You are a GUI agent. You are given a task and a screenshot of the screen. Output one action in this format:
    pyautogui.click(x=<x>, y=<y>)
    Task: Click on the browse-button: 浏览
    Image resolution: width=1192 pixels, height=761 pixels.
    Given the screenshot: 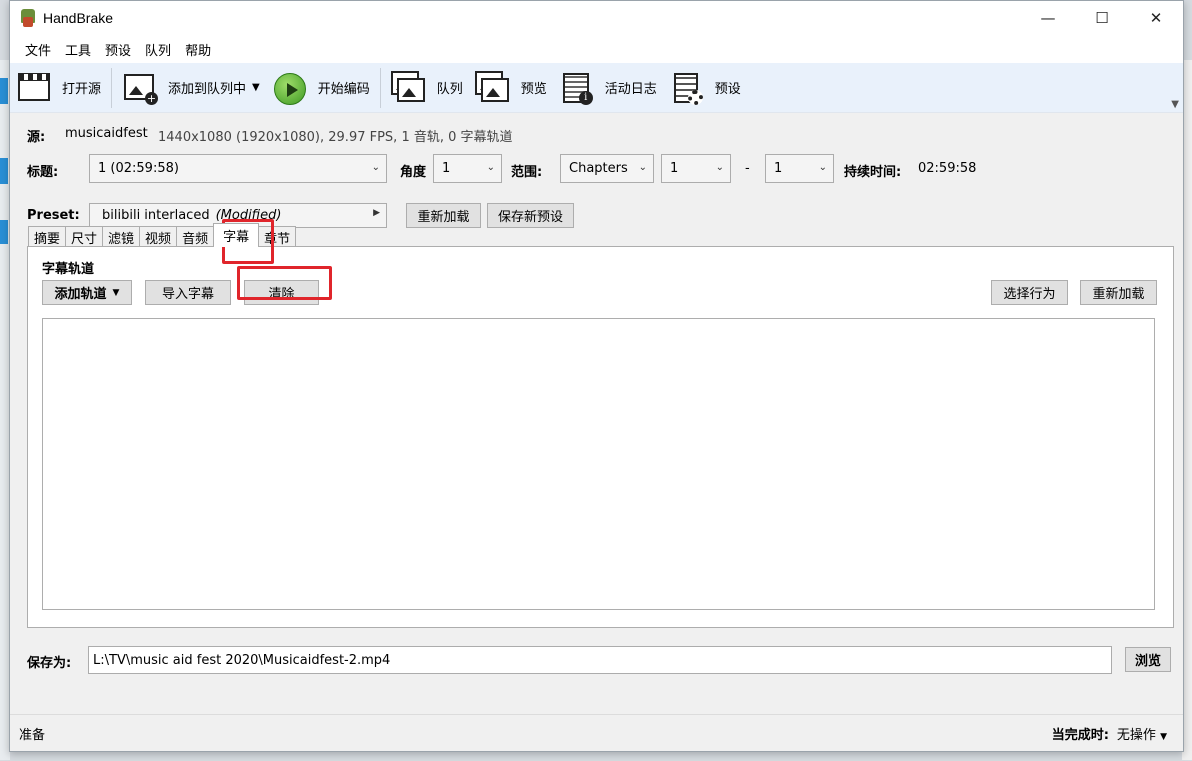 What is the action you would take?
    pyautogui.click(x=1148, y=659)
    